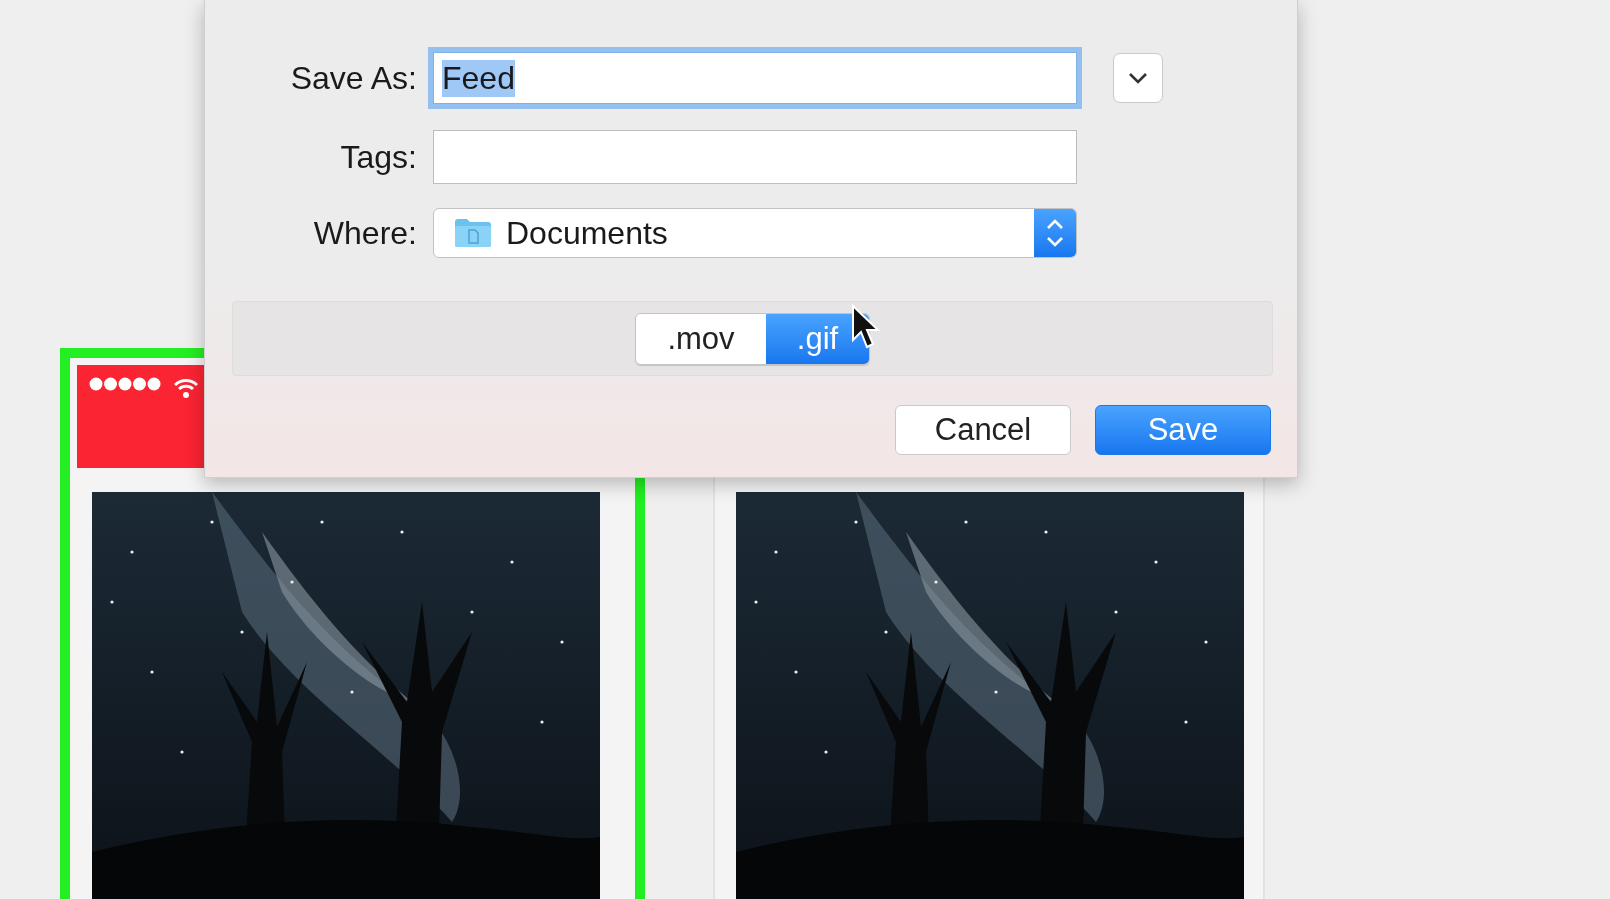  Describe the element at coordinates (701, 338) in the screenshot. I see `format-option: .mov` at that location.